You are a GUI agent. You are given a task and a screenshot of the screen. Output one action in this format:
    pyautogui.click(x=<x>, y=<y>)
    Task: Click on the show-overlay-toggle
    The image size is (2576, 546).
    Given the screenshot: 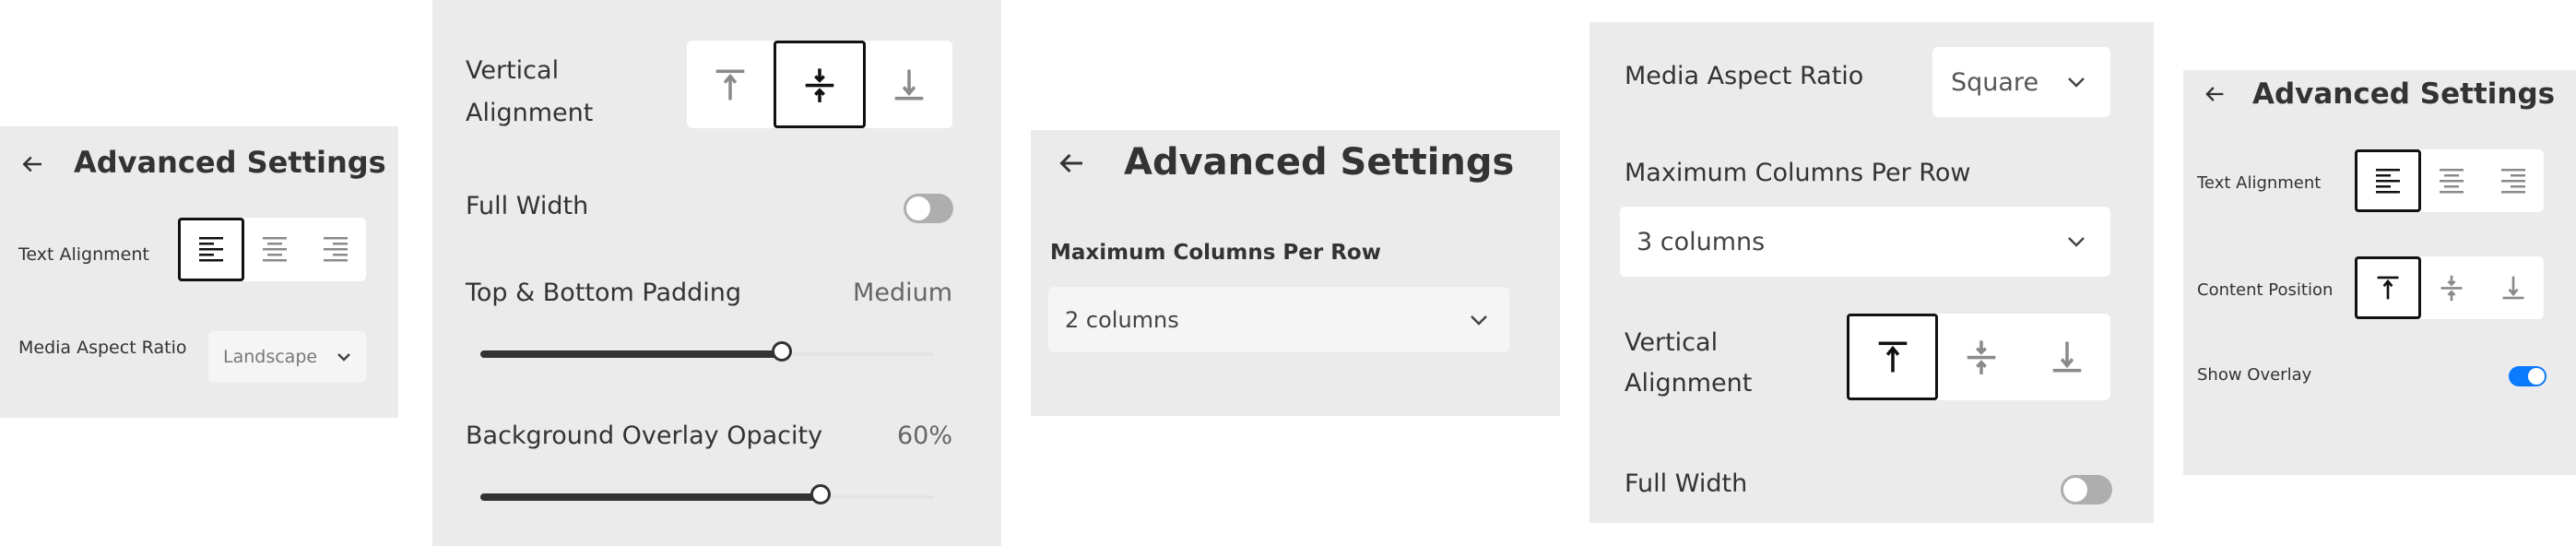 What is the action you would take?
    pyautogui.click(x=2527, y=376)
    